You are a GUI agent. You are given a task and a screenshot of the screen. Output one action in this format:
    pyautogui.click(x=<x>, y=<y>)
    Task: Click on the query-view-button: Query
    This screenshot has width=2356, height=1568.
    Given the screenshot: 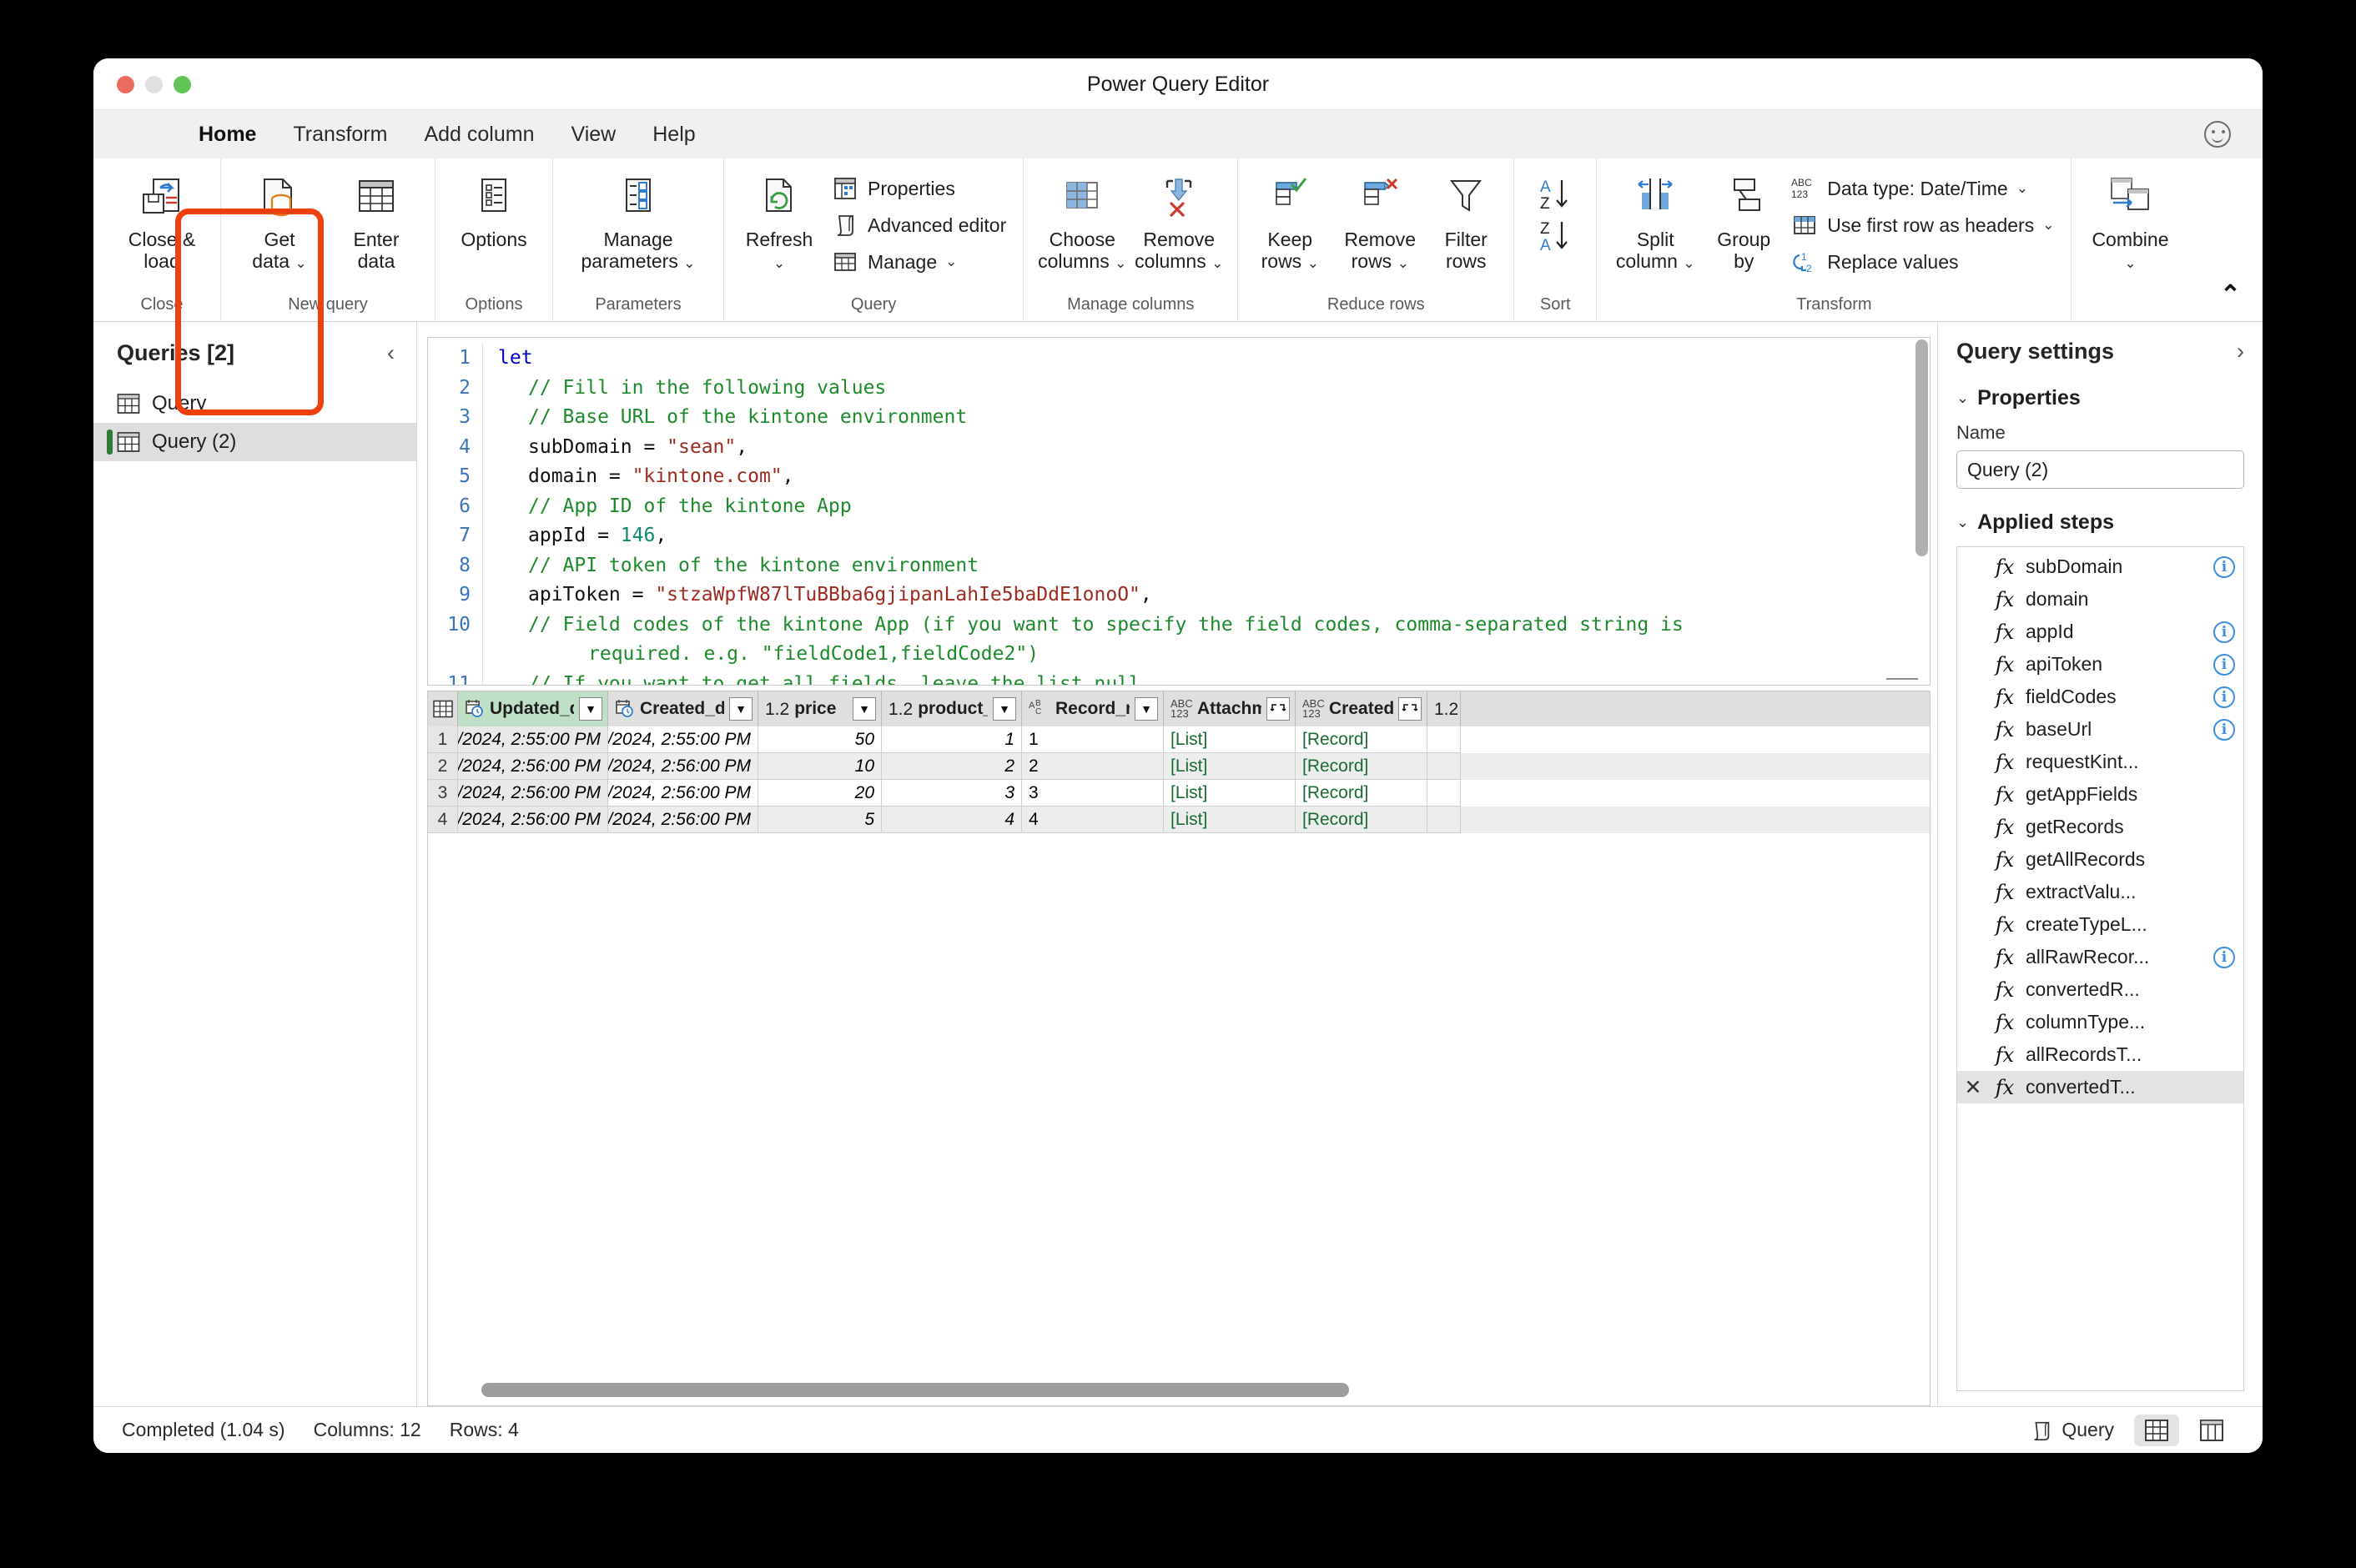 What is the action you would take?
    pyautogui.click(x=2072, y=1430)
    